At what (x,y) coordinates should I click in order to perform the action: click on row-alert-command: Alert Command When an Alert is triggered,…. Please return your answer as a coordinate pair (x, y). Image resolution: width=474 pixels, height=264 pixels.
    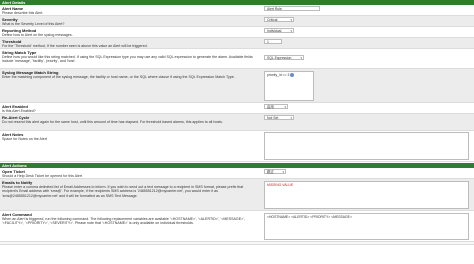
    Looking at the image, I should click on (237, 226).